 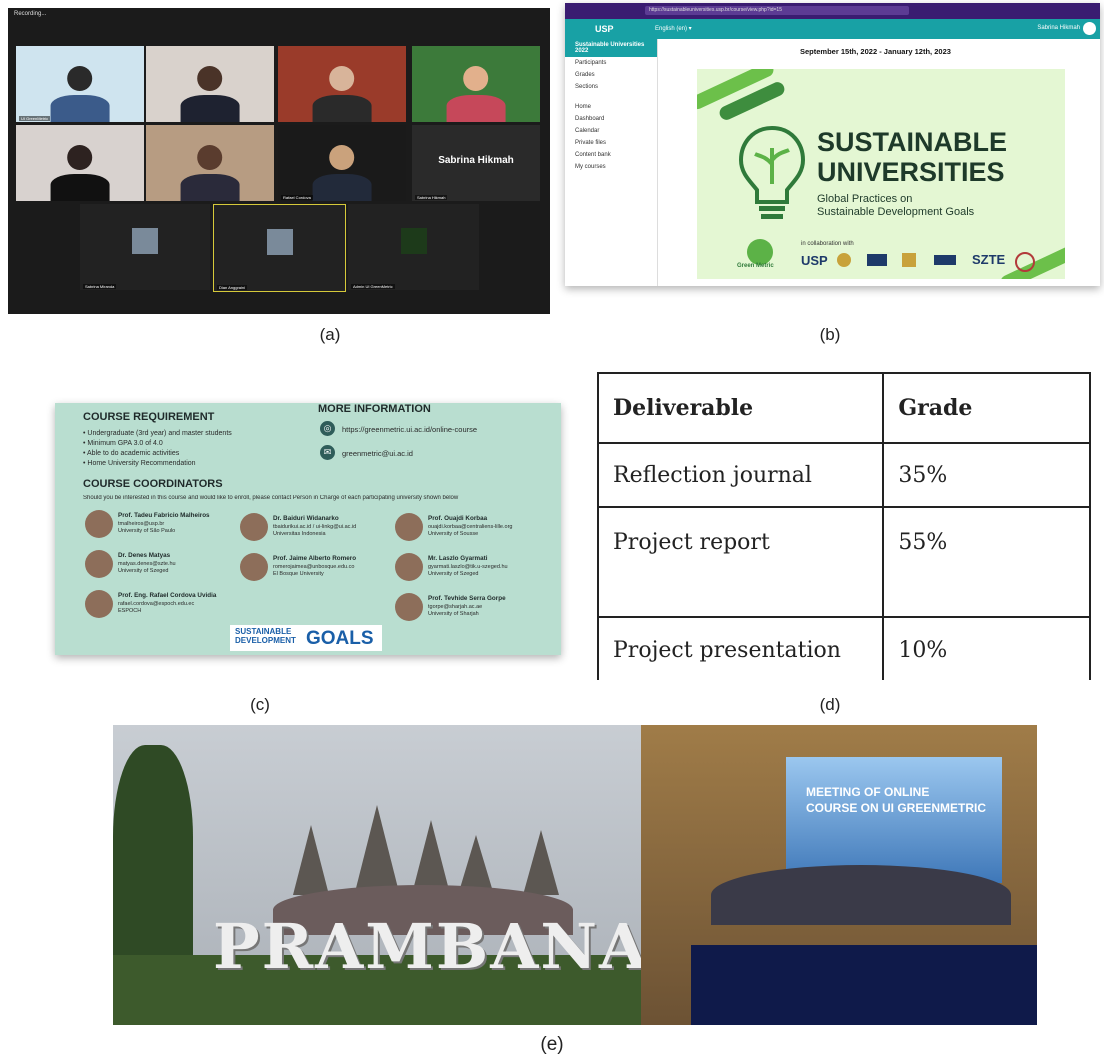 I want to click on sidebar-item-participants: Participants, so click(x=611, y=63).